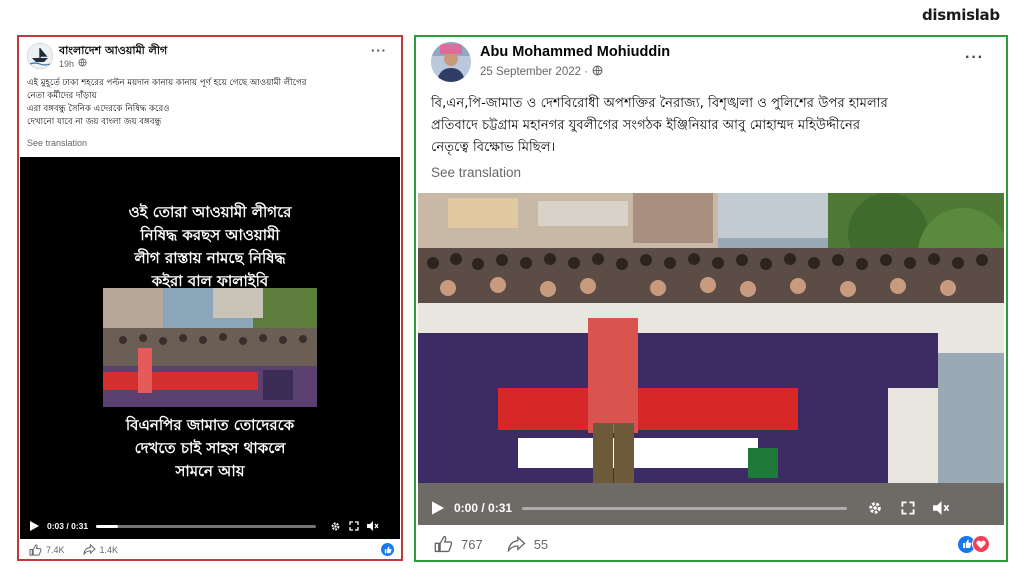 This screenshot has width=1024, height=579. What do you see at coordinates (981, 544) in the screenshot?
I see `love-reaction-icon` at bounding box center [981, 544].